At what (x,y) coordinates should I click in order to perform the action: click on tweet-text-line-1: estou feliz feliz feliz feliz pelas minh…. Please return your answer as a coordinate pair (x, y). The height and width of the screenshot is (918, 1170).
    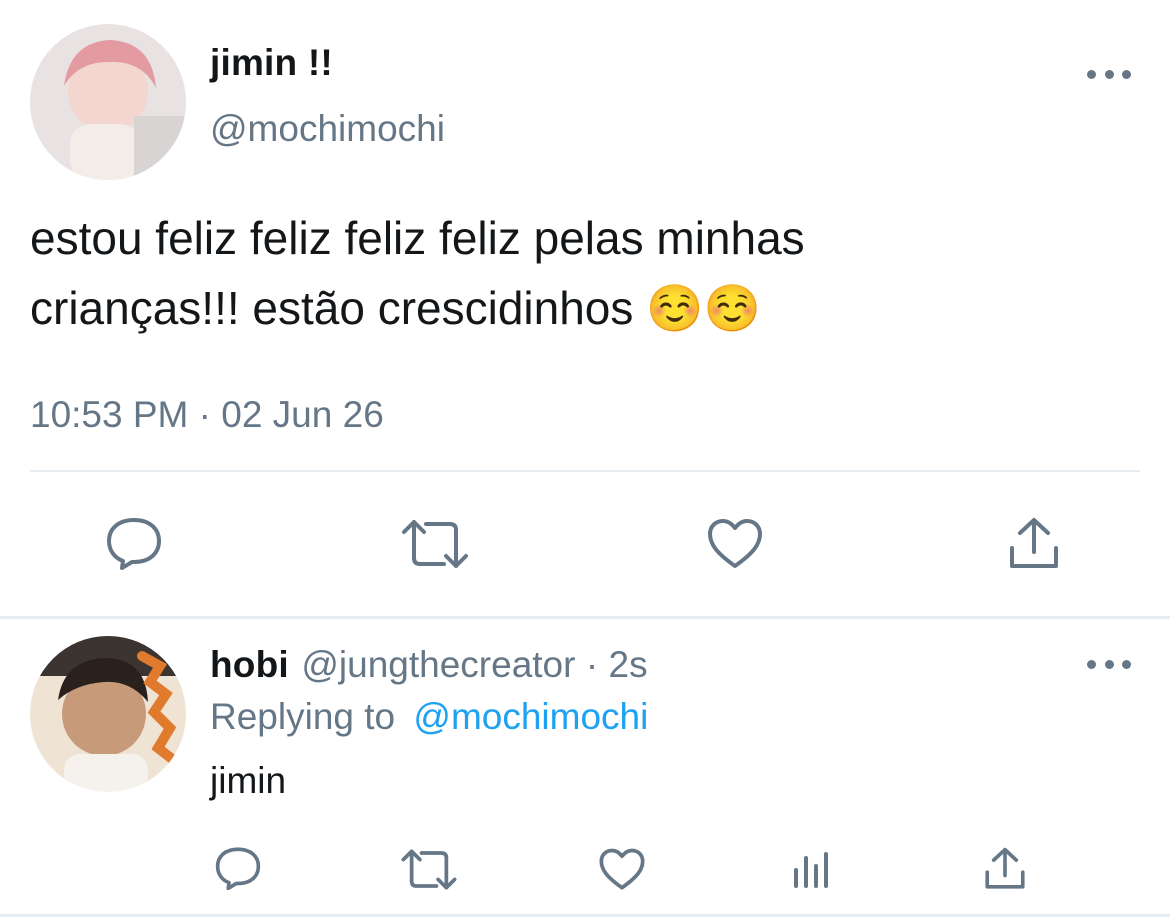
    Looking at the image, I should click on (417, 238).